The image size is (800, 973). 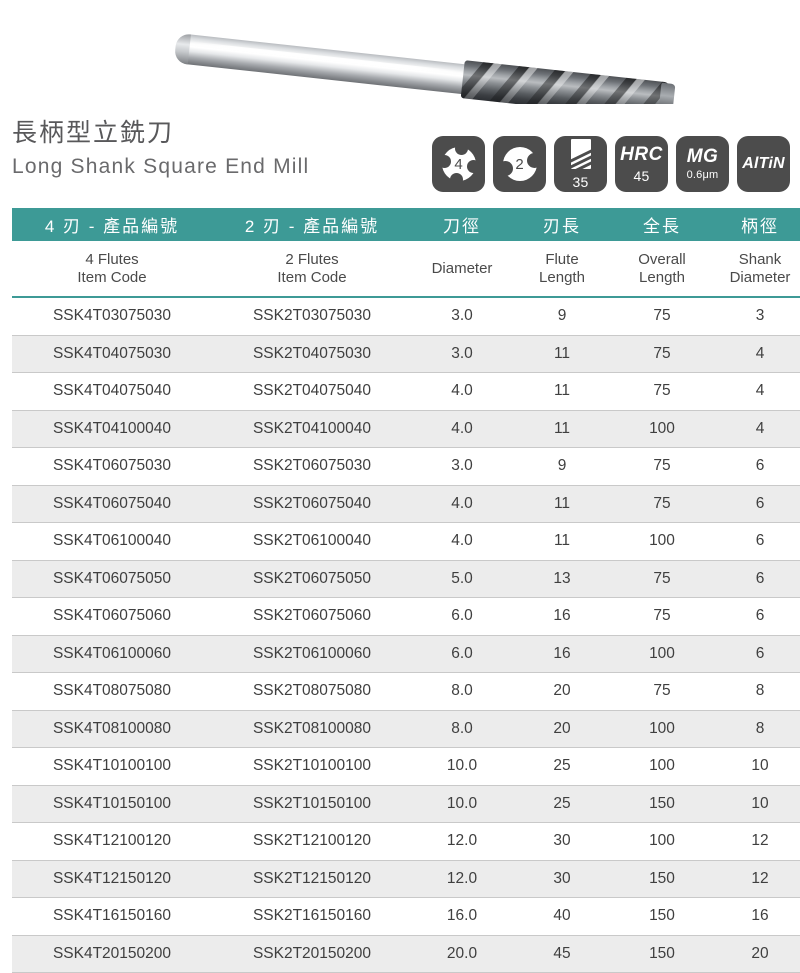 What do you see at coordinates (312, 224) in the screenshot?
I see `header-cn-item-code-2f: 2 刃 - 產品編號` at bounding box center [312, 224].